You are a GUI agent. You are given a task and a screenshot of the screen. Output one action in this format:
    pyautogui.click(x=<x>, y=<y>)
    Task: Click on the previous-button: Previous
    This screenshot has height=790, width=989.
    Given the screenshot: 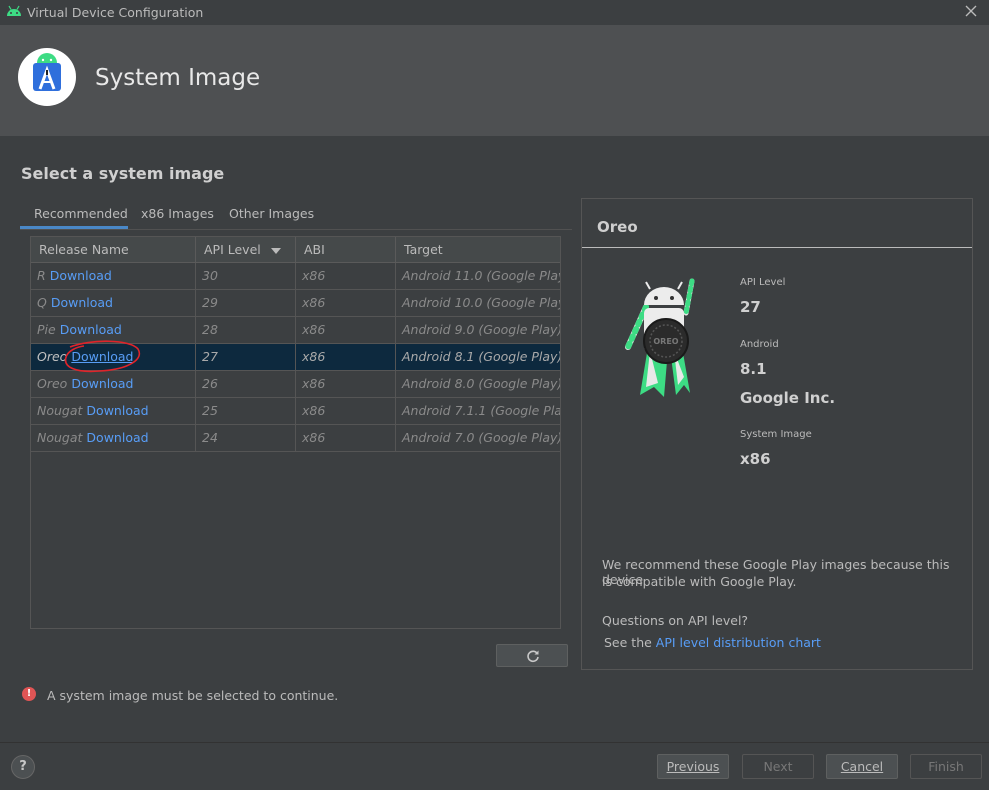 What is the action you would take?
    pyautogui.click(x=693, y=766)
    